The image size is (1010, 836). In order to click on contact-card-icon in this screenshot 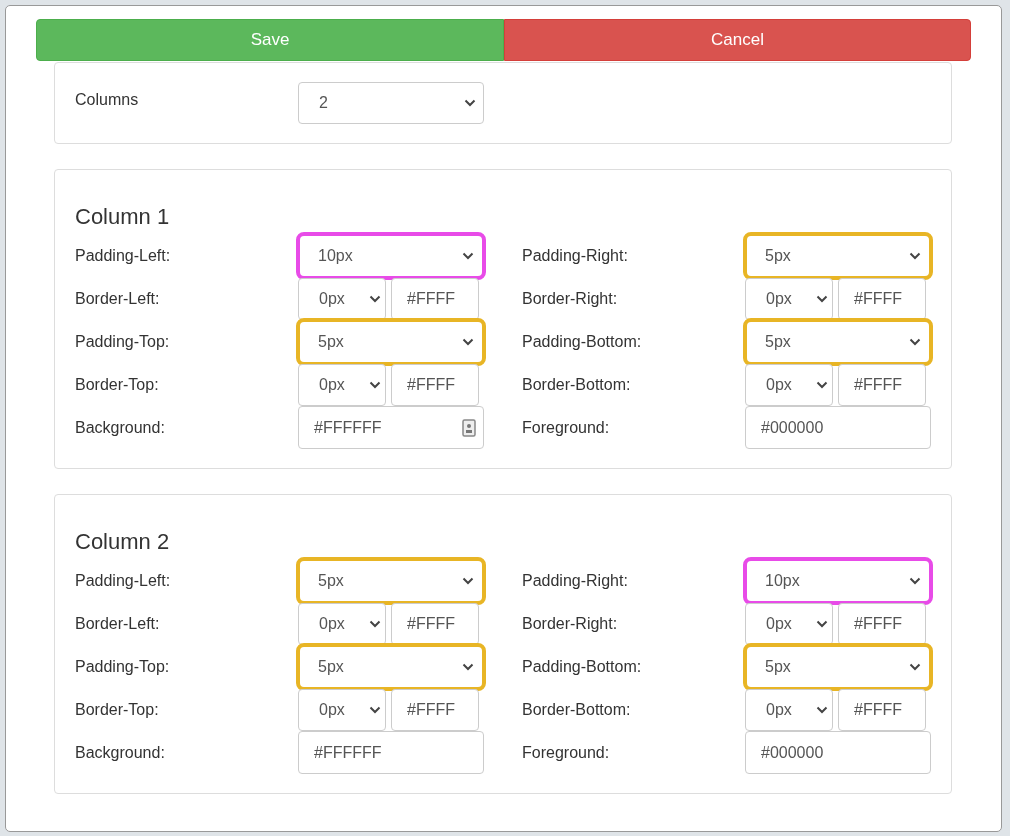, I will do `click(469, 427)`.